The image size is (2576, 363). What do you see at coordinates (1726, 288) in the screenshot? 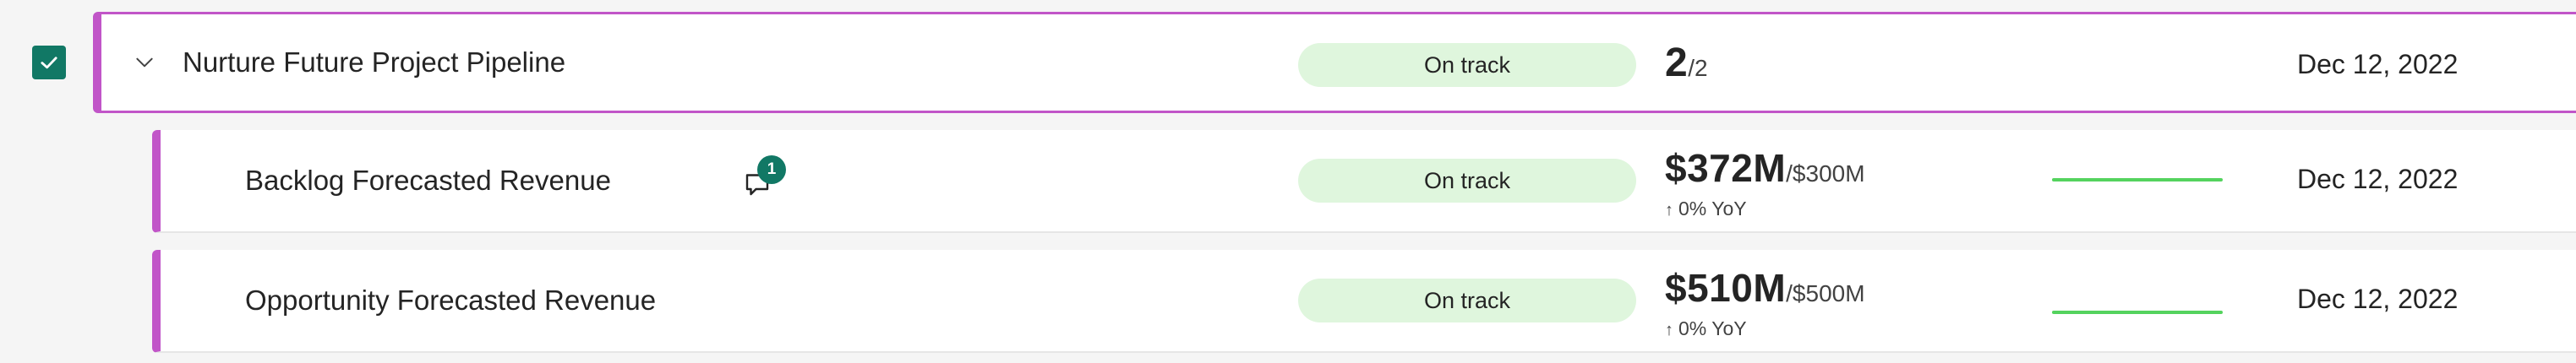
I see `current-value: $510M` at bounding box center [1726, 288].